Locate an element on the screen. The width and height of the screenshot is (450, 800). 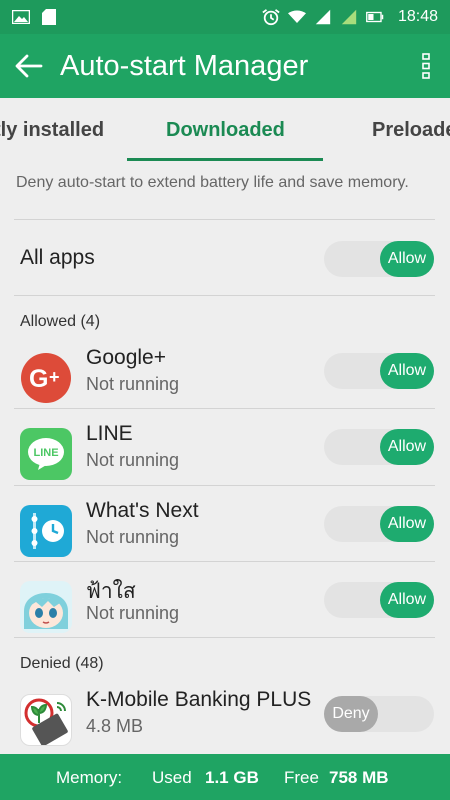
tab-downloaded: Downloaded is located at coordinates (225, 130).